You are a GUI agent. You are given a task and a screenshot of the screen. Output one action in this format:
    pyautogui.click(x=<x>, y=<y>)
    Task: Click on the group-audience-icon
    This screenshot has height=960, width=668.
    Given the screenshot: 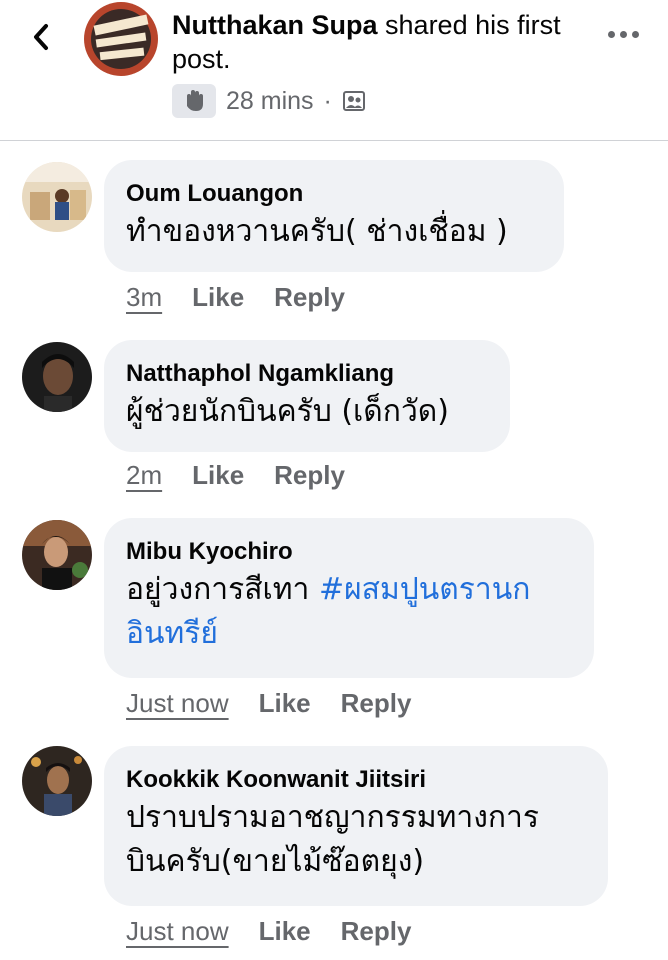 What is the action you would take?
    pyautogui.click(x=353, y=101)
    